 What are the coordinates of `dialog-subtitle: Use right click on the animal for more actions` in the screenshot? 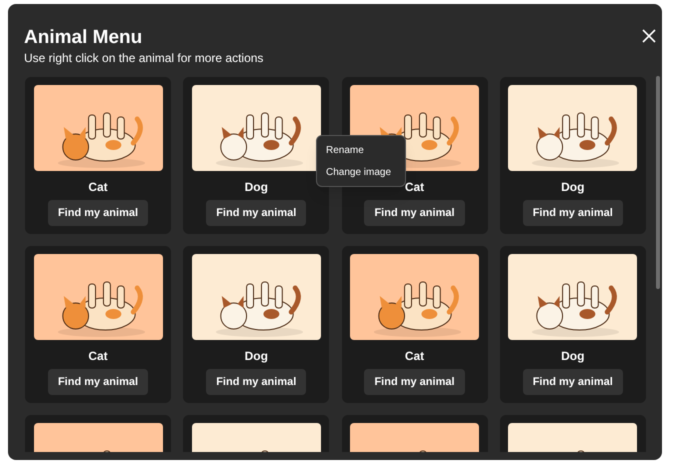 It's located at (144, 58).